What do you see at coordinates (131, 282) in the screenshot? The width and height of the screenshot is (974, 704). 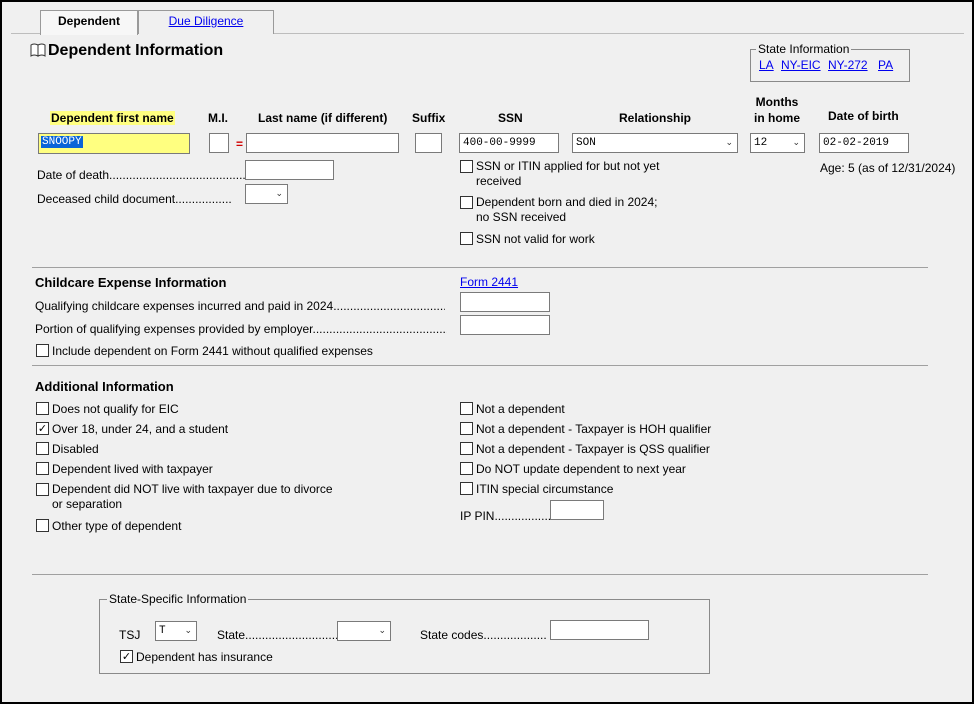 I see `childcare-section-title: Childcare Expense Information` at bounding box center [131, 282].